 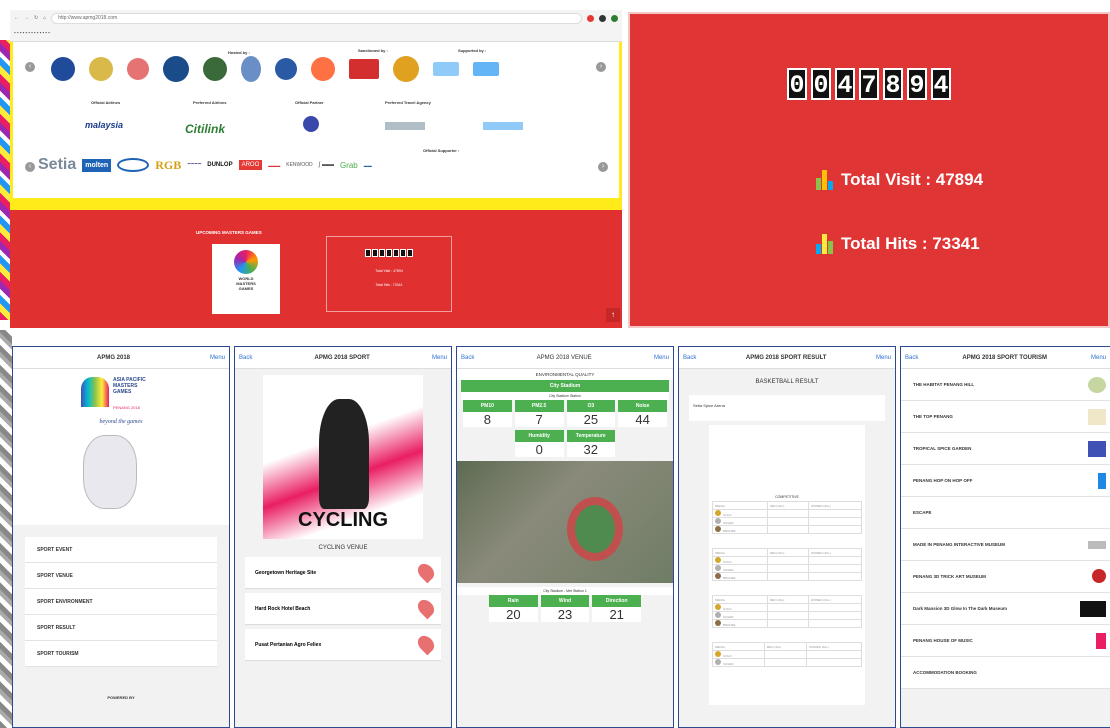 I want to click on phone5-menu-link: Menu, so click(x=1098, y=358).